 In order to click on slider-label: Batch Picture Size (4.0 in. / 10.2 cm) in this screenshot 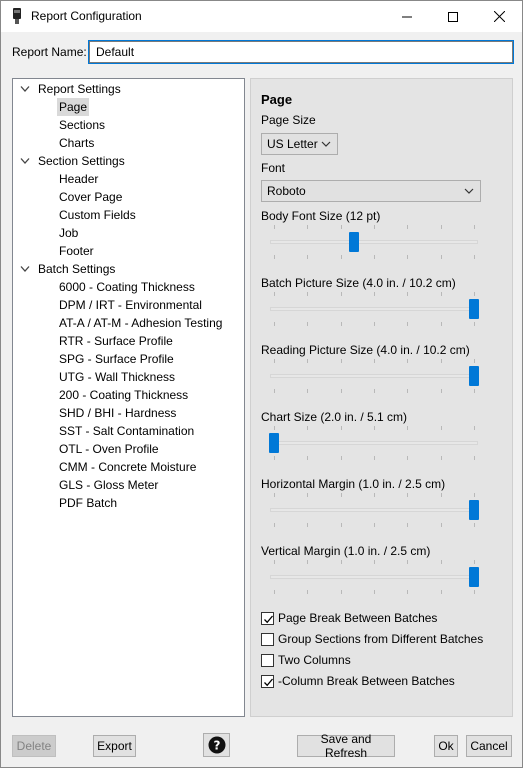, I will do `click(358, 283)`.